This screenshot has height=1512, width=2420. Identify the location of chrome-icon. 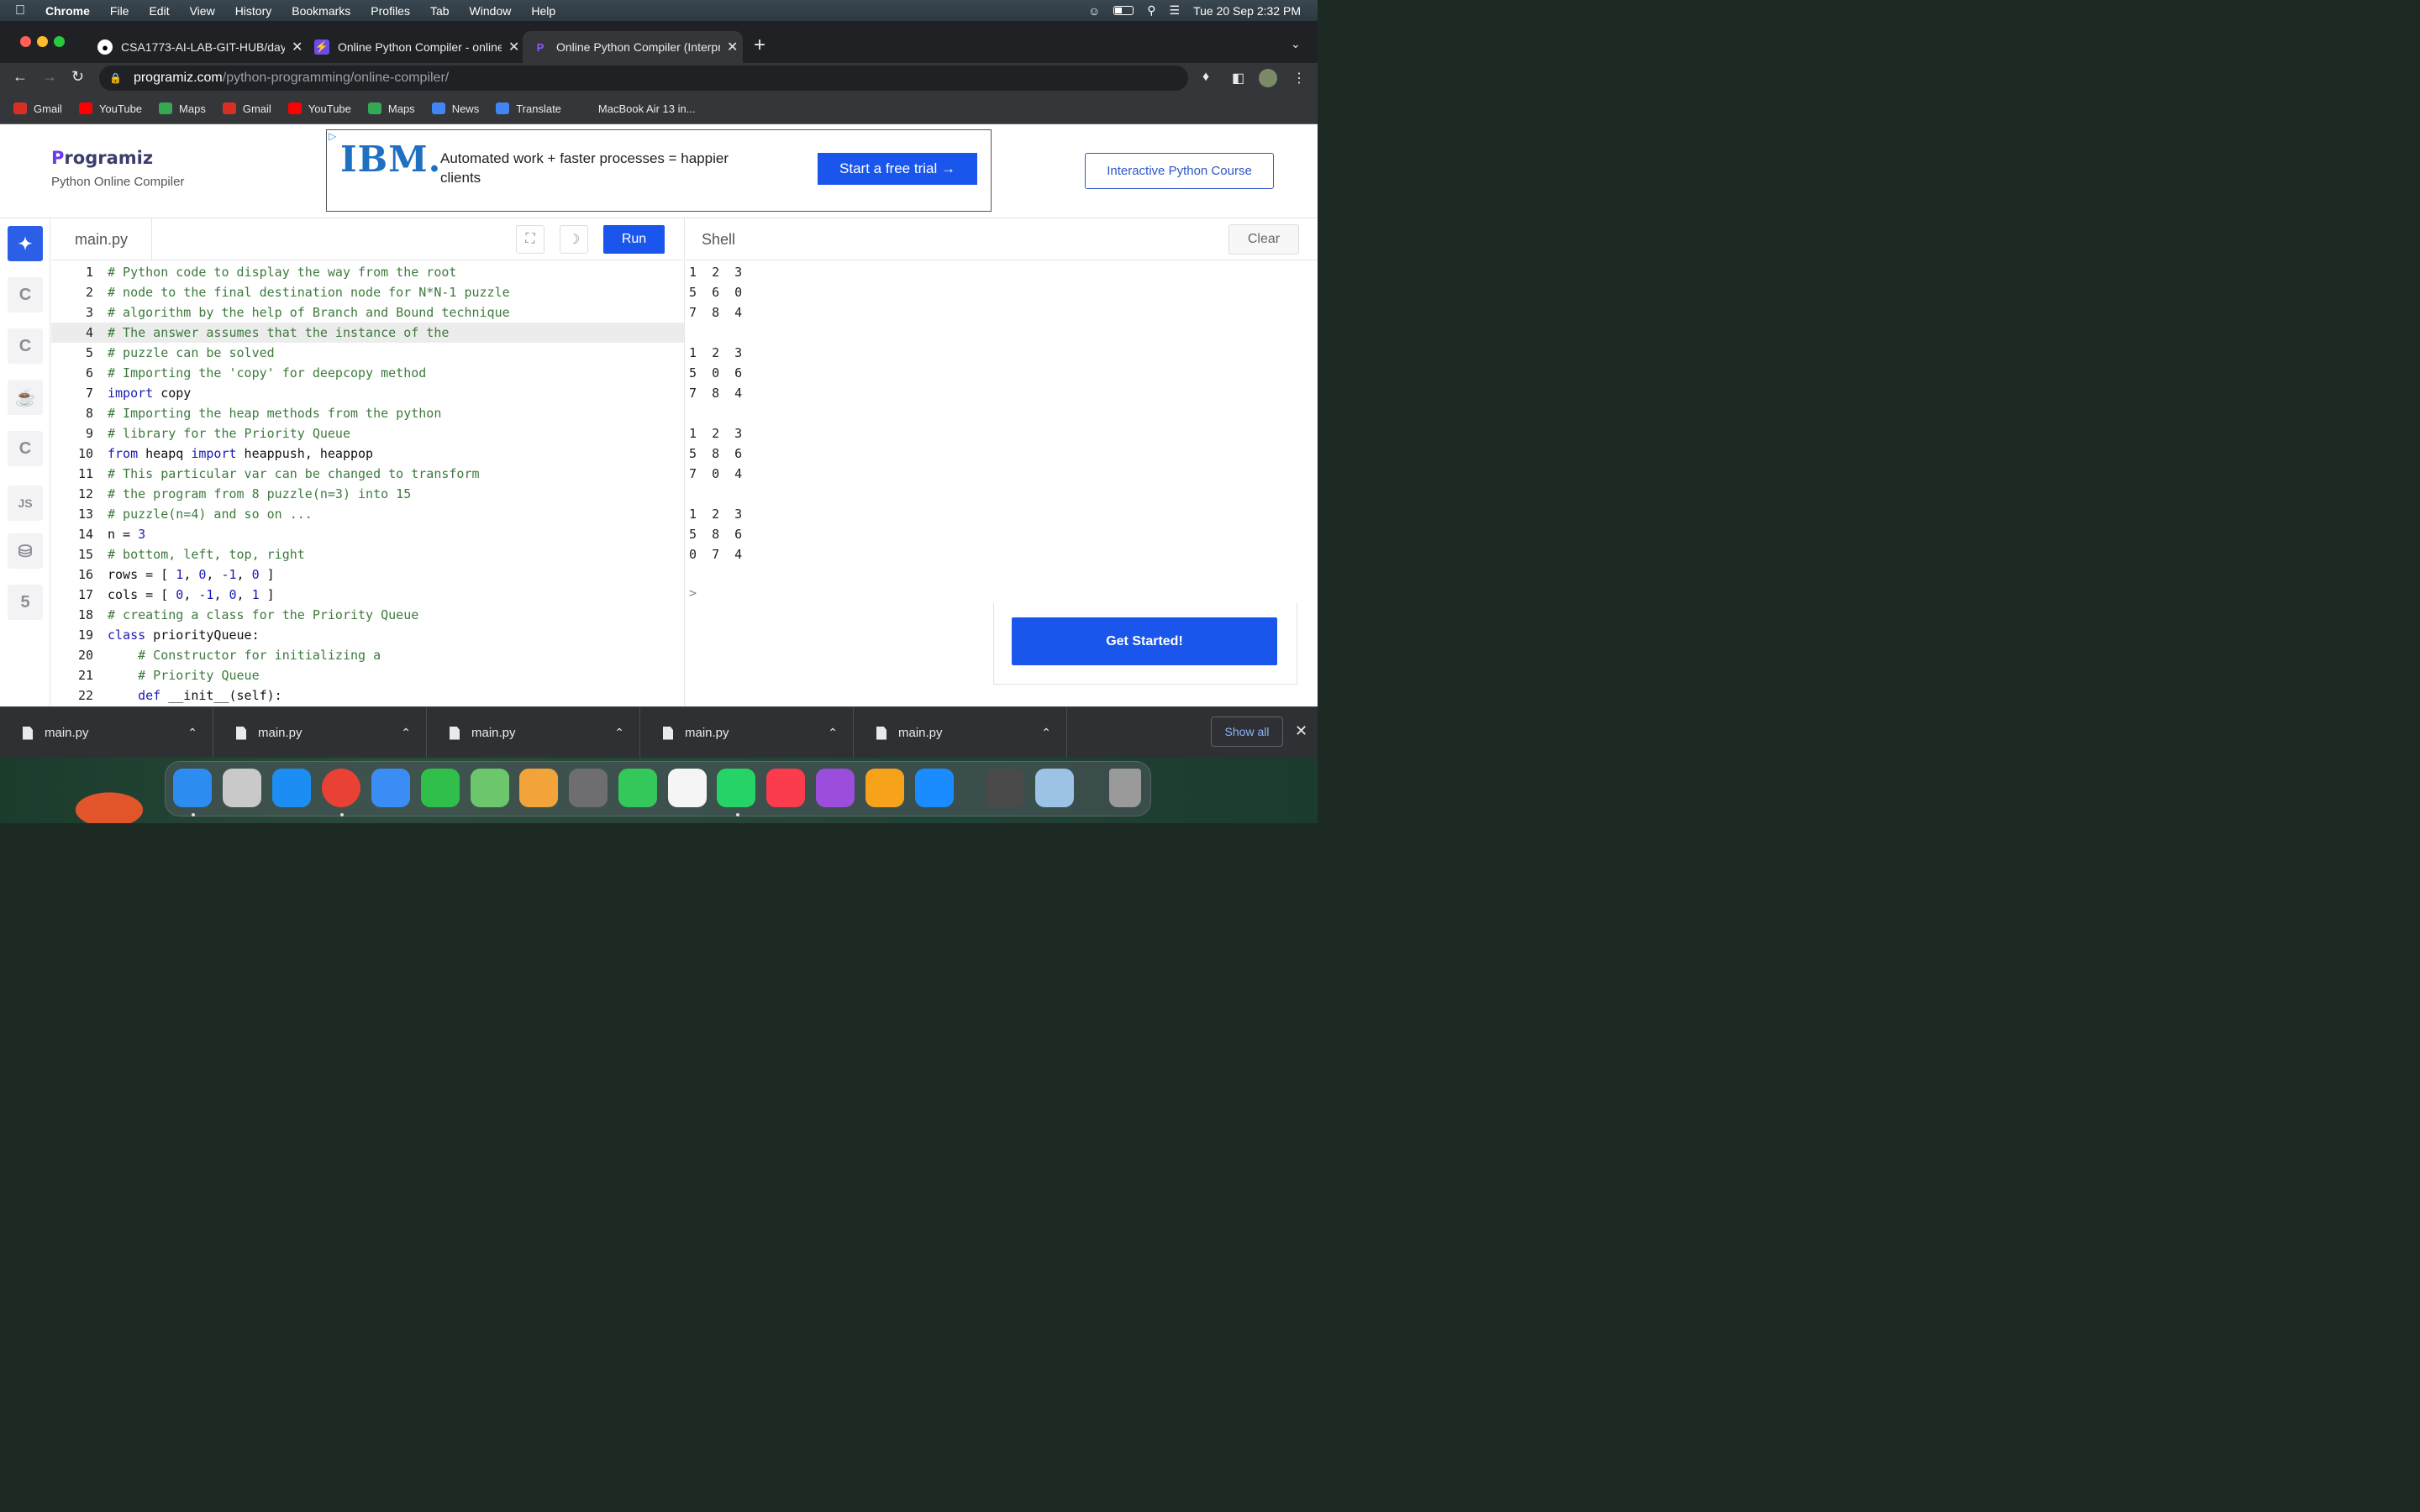
(341, 788).